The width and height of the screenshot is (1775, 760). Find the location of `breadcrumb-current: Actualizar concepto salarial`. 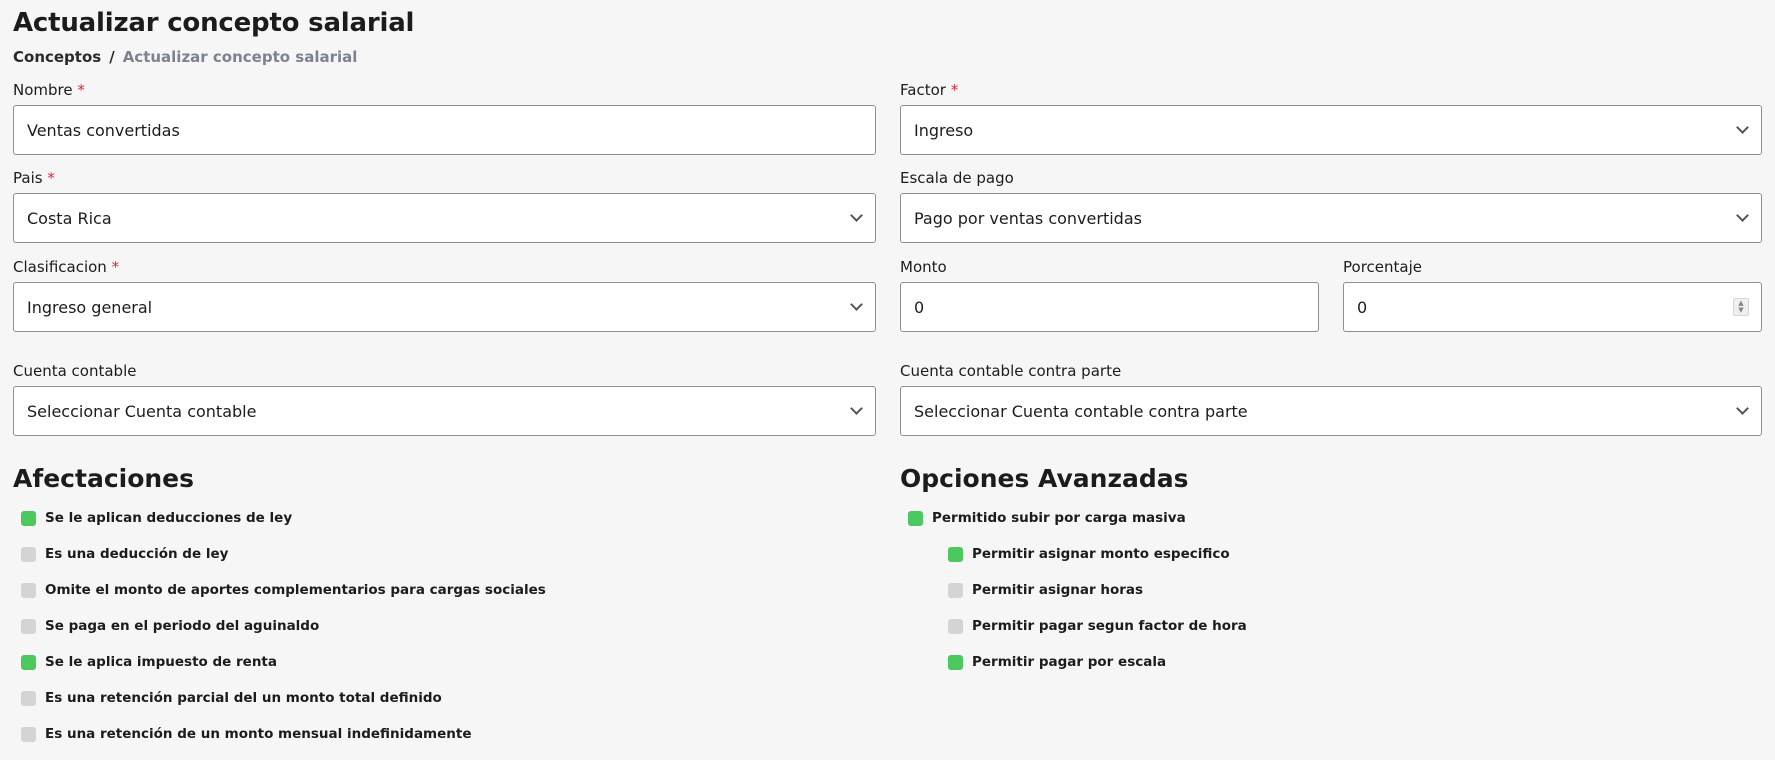

breadcrumb-current: Actualizar concepto salarial is located at coordinates (240, 57).